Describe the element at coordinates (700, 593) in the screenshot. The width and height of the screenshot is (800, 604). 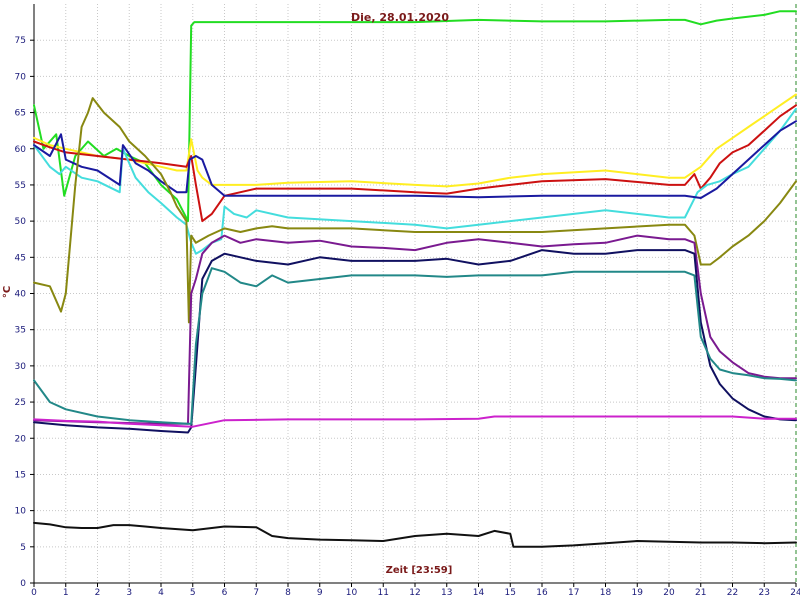
I see `x-tick-label: 21` at that location.